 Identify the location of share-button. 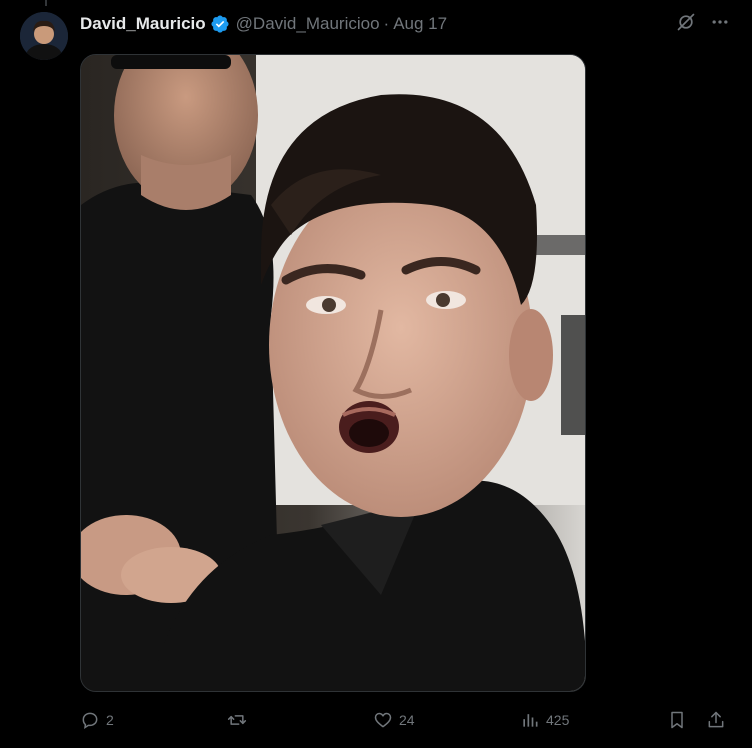
(716, 720).